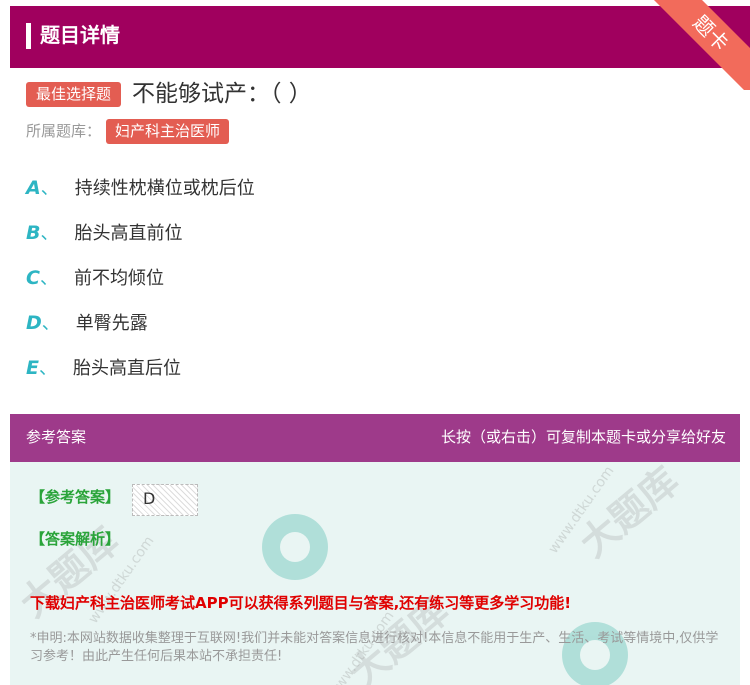  I want to click on option-text: 单臀先露, so click(111, 323).